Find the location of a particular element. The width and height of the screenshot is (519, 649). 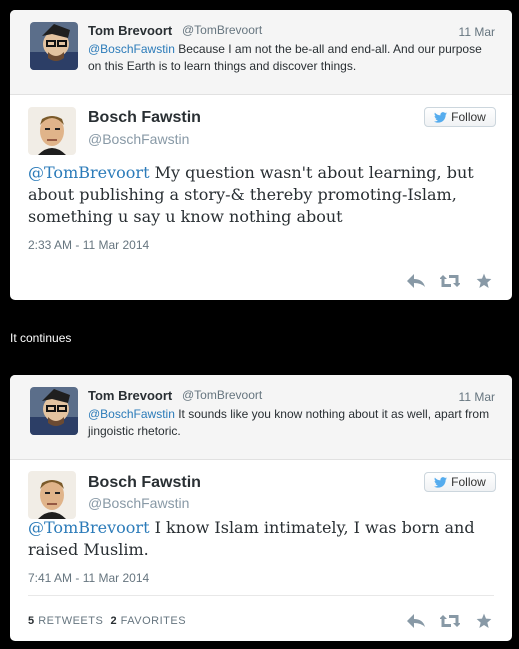

favorites-count: 2 is located at coordinates (113, 621).